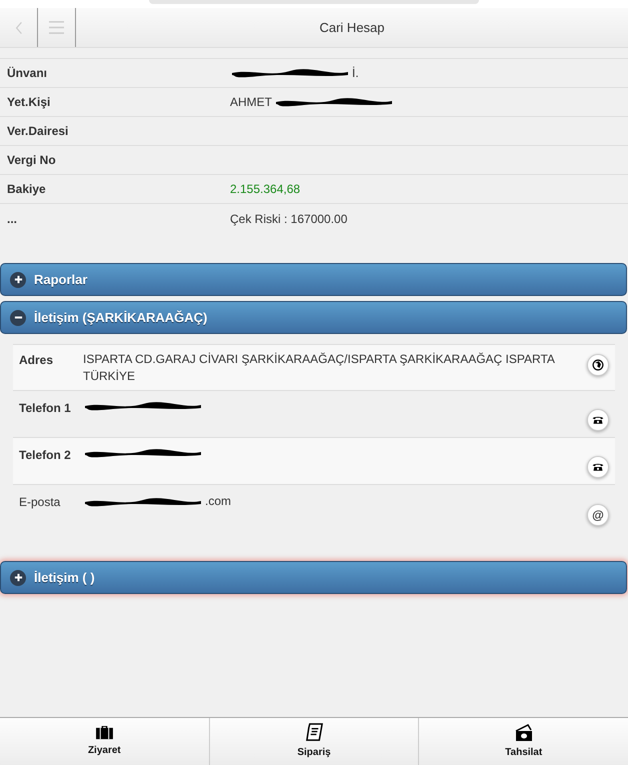 The image size is (628, 765). Describe the element at coordinates (218, 501) in the screenshot. I see `field-value: .com` at that location.